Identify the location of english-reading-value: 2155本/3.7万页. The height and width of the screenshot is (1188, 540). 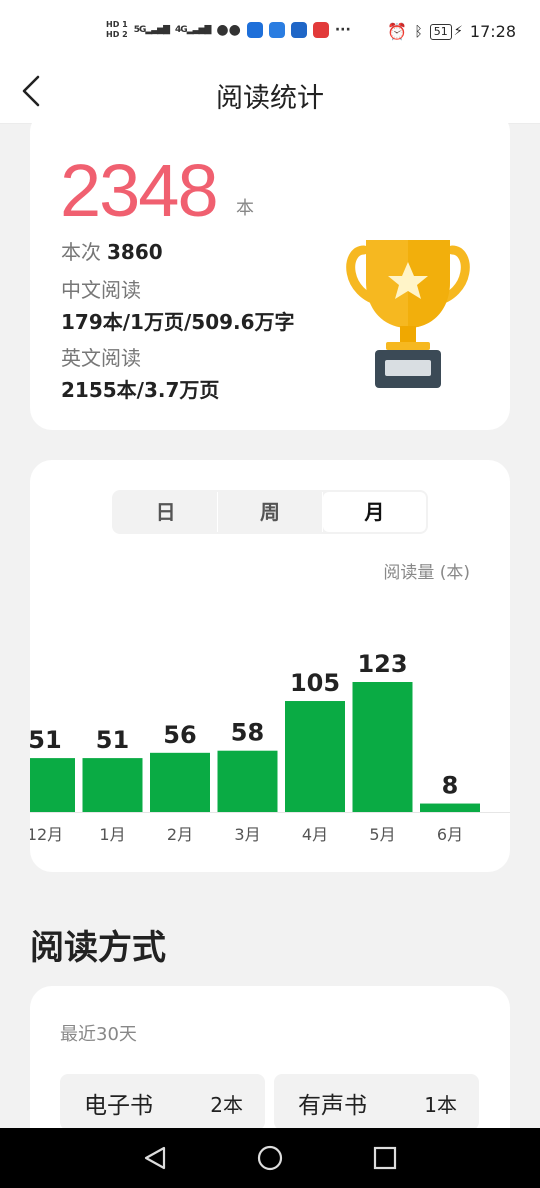
(140, 390).